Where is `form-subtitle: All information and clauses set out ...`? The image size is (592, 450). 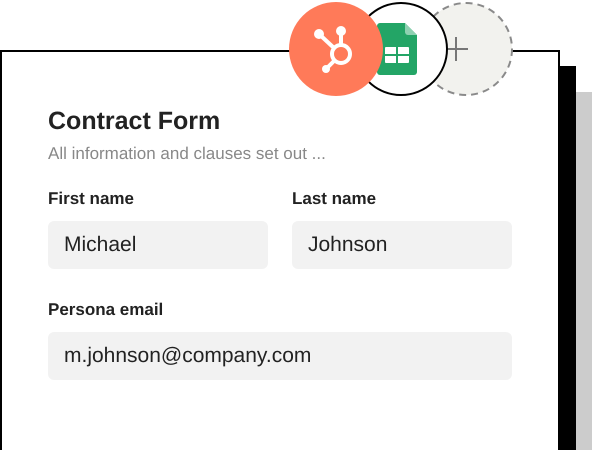
form-subtitle: All information and clauses set out ... is located at coordinates (187, 154).